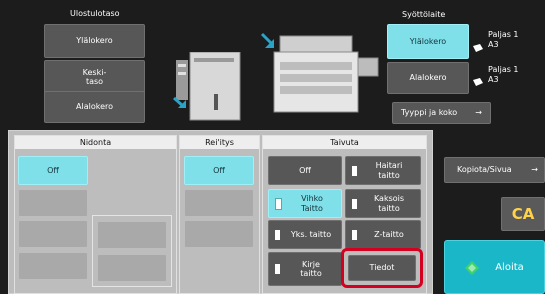 The height and width of the screenshot is (294, 545). Describe the element at coordinates (95, 13) in the screenshot. I see `output-tray-title: Ulostulotaso` at that location.